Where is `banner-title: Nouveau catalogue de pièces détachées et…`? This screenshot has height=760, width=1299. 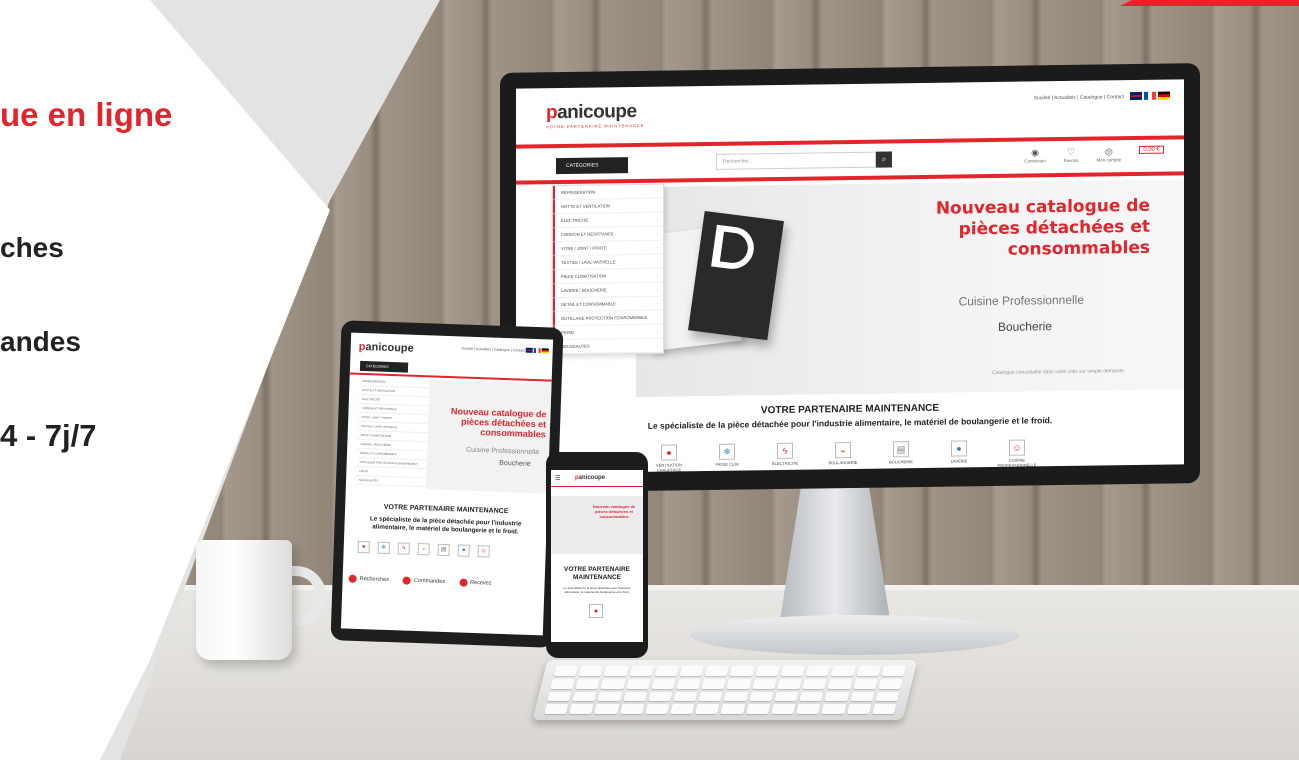
banner-title: Nouveau catalogue de pièces détachées et… is located at coordinates (1042, 227).